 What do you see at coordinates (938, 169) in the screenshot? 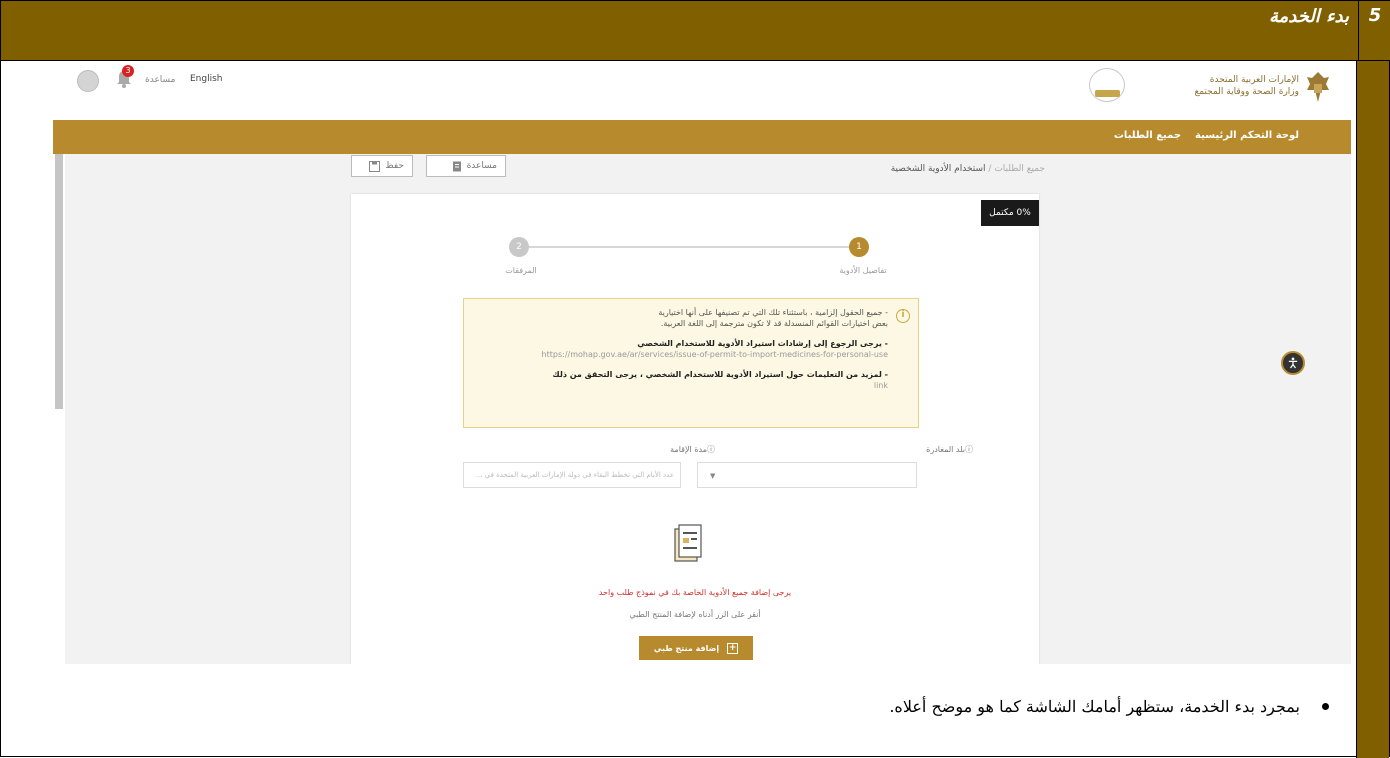
I see `breadcrumb-current: استخدام الأدوية الشخصية` at bounding box center [938, 169].